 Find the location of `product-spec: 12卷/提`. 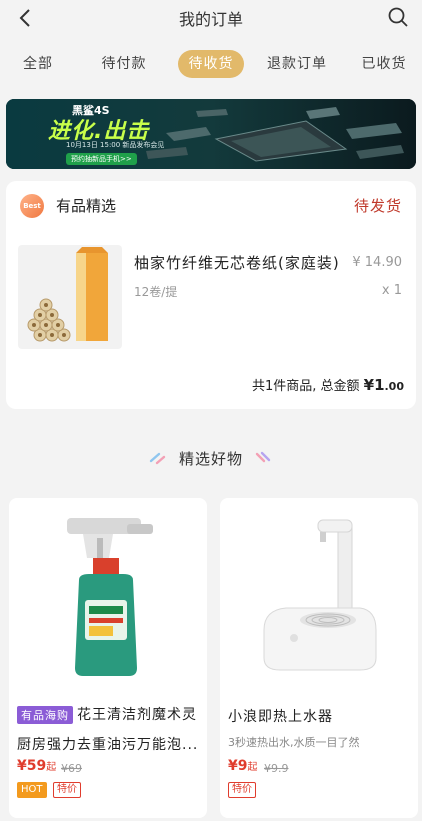

product-spec: 12卷/提 is located at coordinates (156, 292).